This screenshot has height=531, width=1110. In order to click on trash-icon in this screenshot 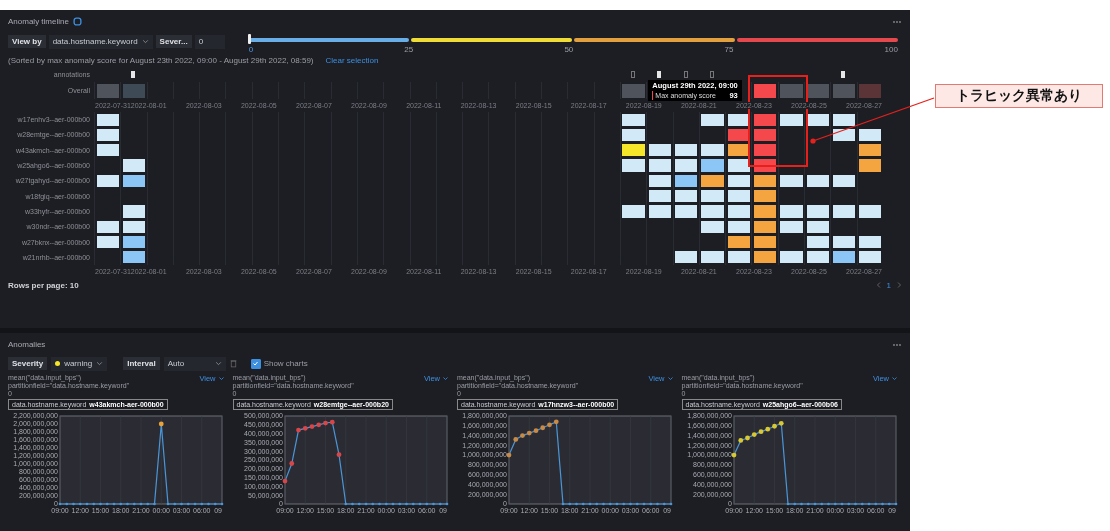, I will do `click(233, 363)`.